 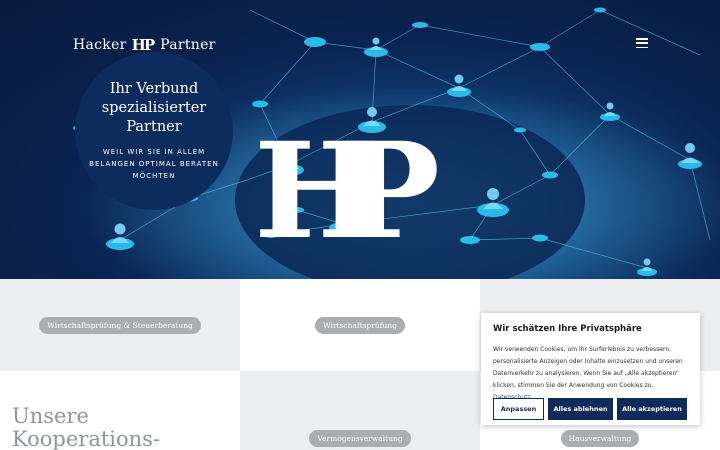 I want to click on tile-label: Wirtschaftsprüfung & Steuerberatung, so click(x=120, y=325).